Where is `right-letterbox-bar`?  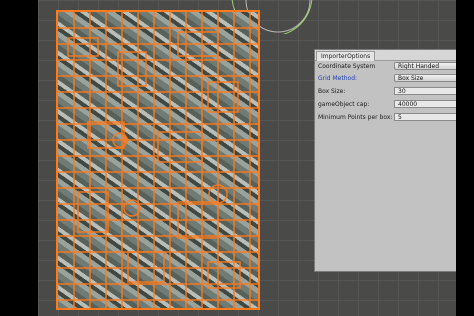 right-letterbox-bar is located at coordinates (465, 158).